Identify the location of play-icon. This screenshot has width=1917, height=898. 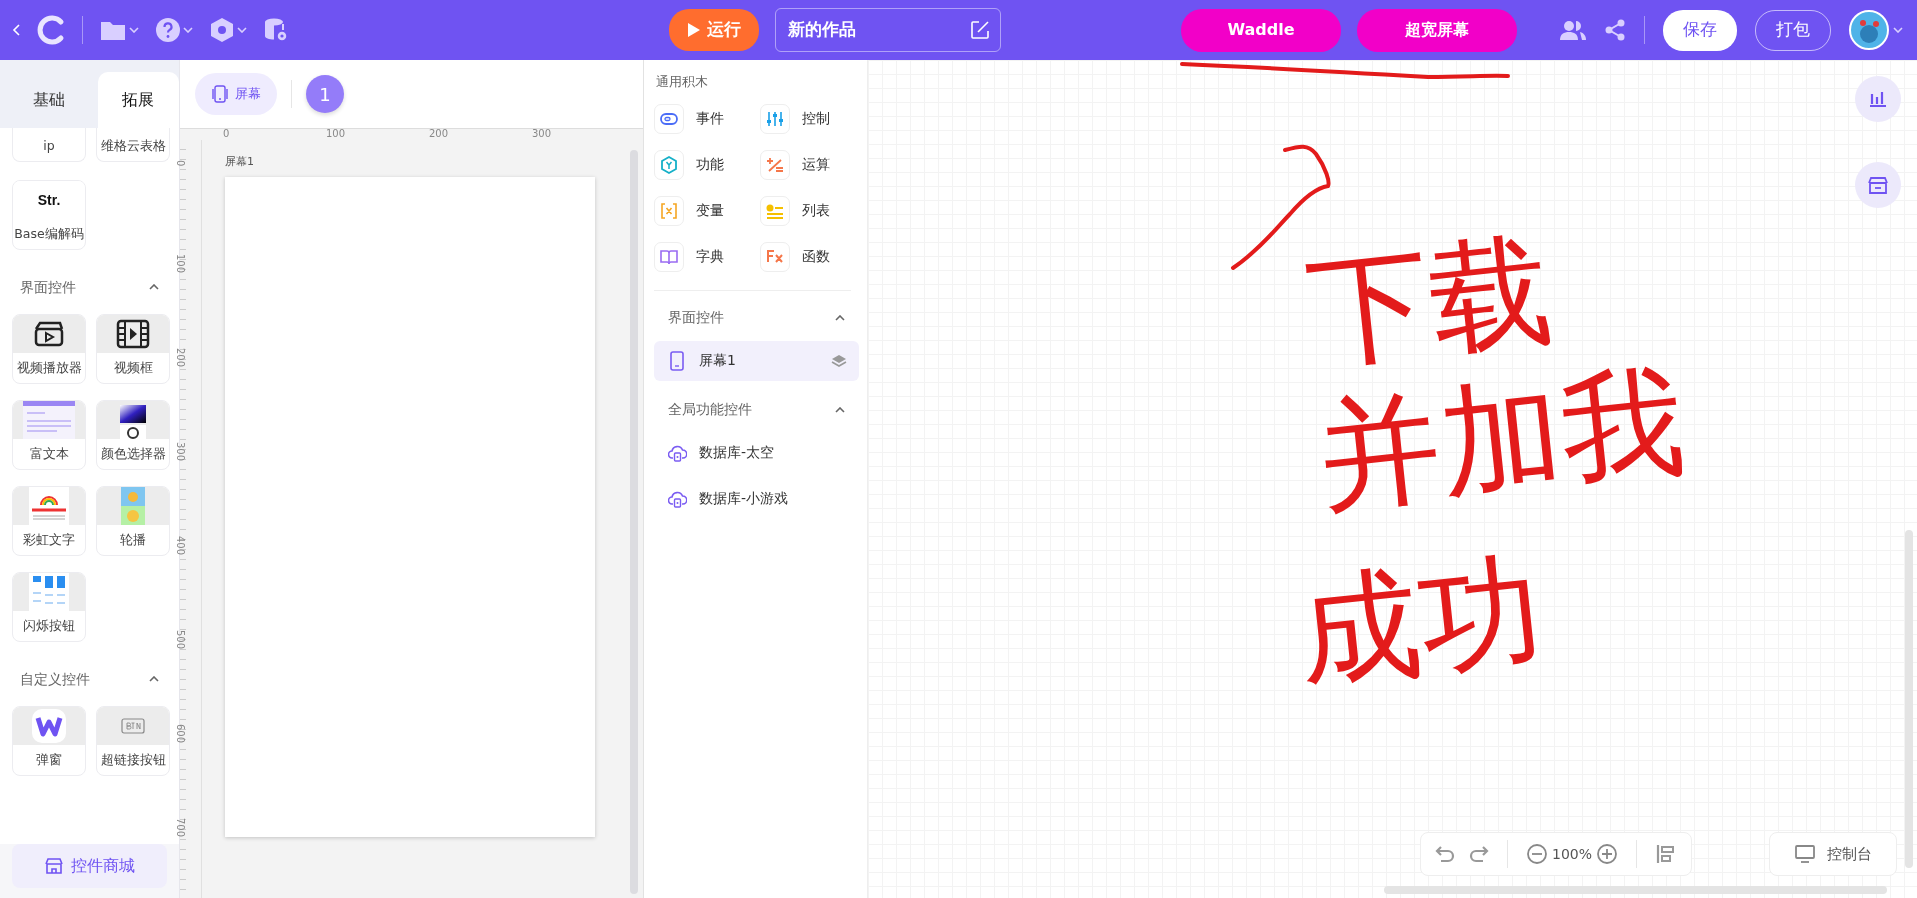
(694, 30).